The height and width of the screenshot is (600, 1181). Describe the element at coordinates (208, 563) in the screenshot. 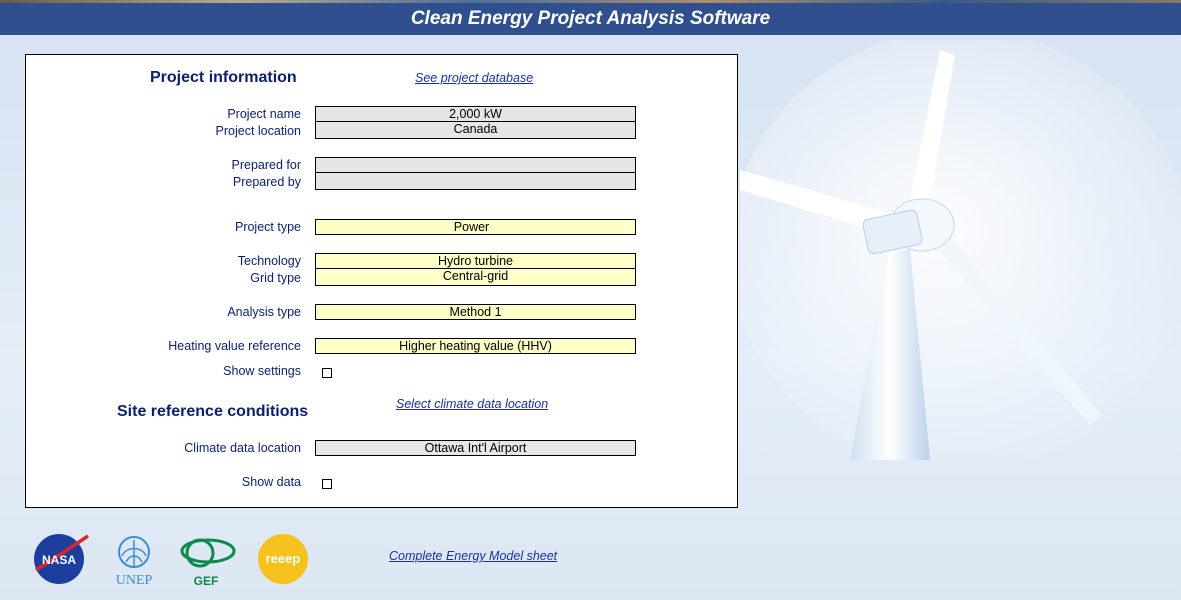

I see `gef-logo: GEF` at that location.